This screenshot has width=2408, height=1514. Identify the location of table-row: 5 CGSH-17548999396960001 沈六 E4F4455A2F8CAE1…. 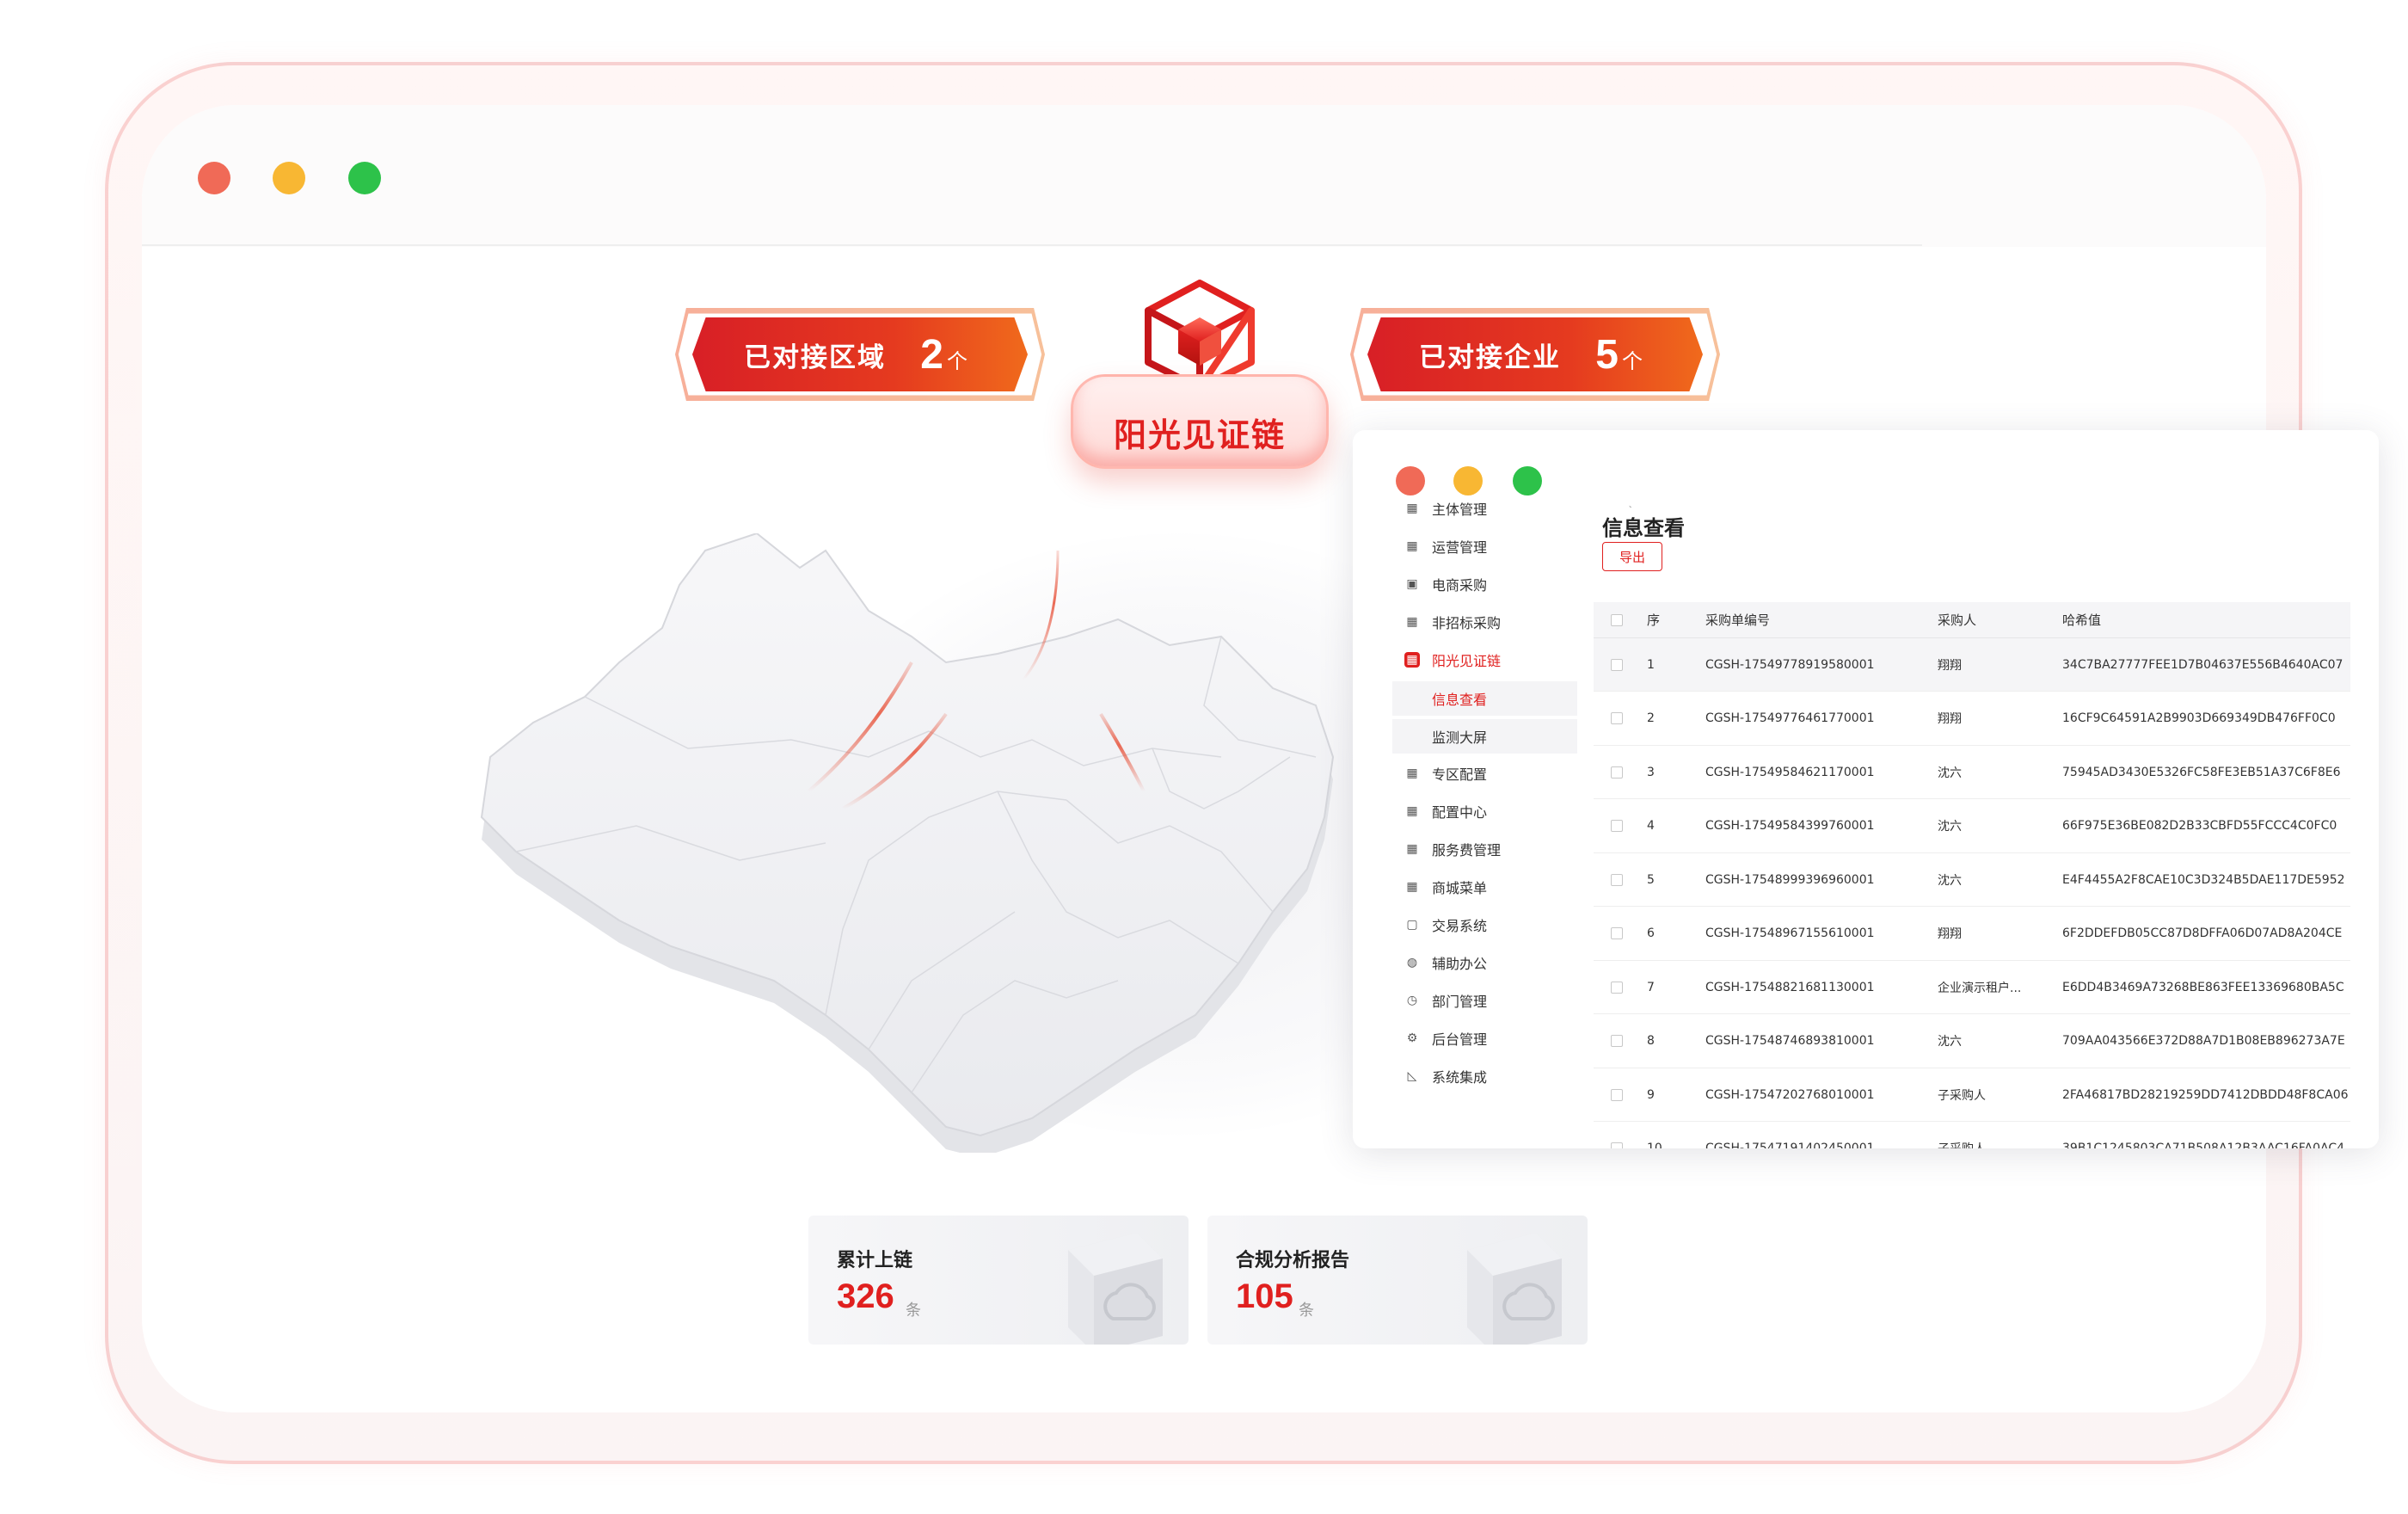
(1972, 880).